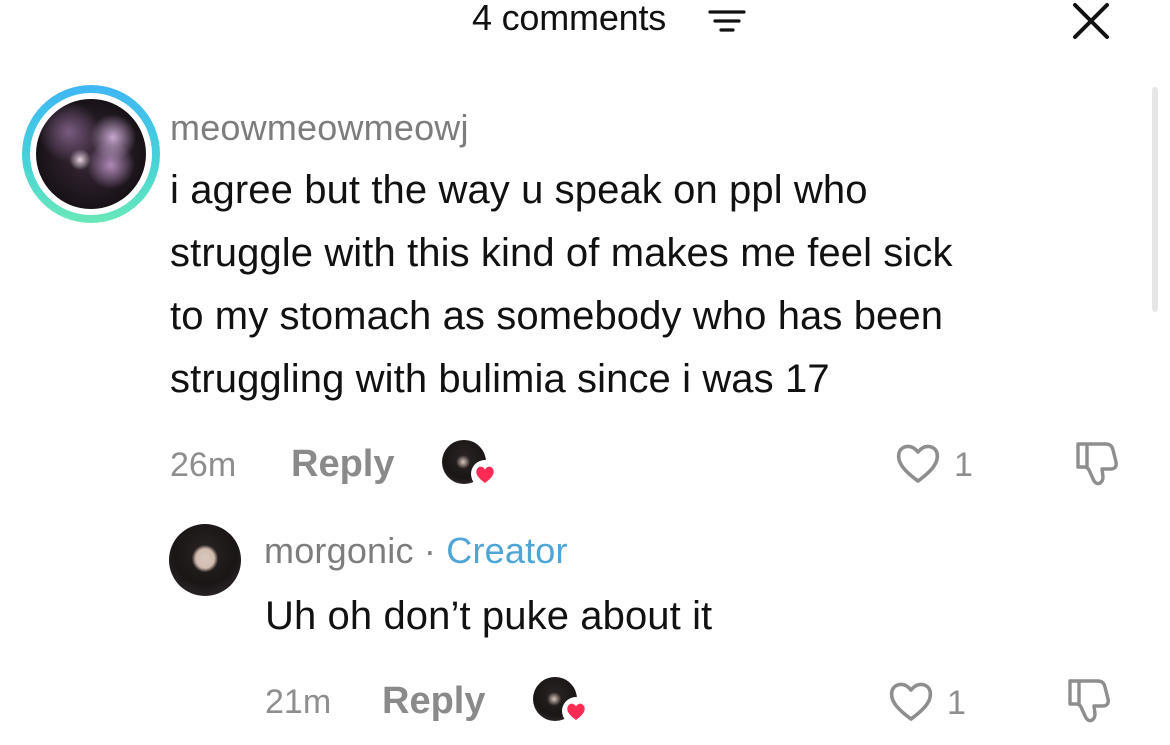 This screenshot has height=745, width=1170. Describe the element at coordinates (319, 128) in the screenshot. I see `comment-username: meowmeowmeowj` at that location.